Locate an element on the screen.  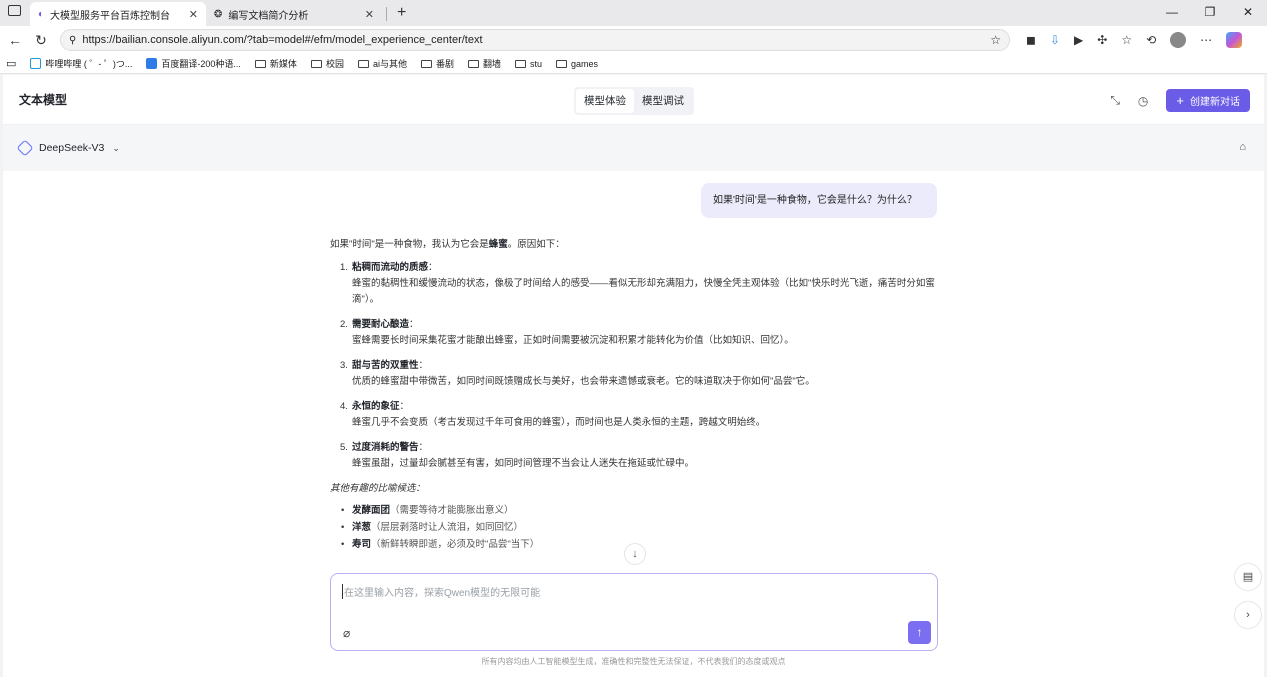
user-message: 如果'时间'是一种食物，它会是什么？为什么？ is located at coordinates (819, 200).